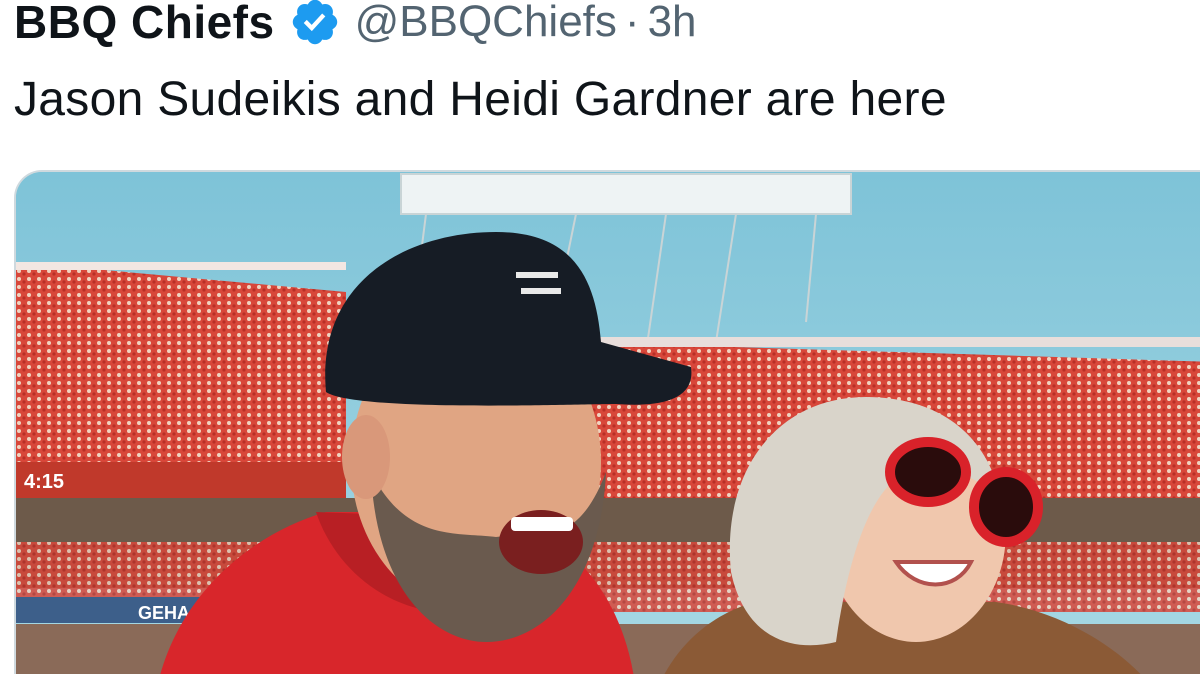 The image size is (1200, 674). I want to click on verified-badge-icon, so click(315, 24).